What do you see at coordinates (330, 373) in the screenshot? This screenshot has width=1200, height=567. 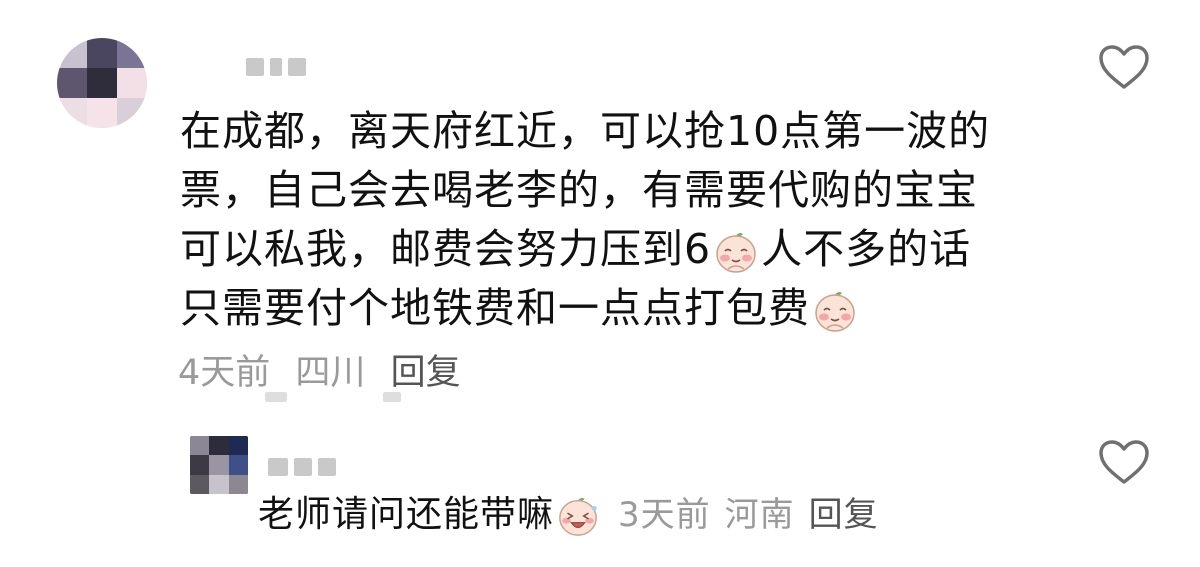 I see `comment-location: 四川` at bounding box center [330, 373].